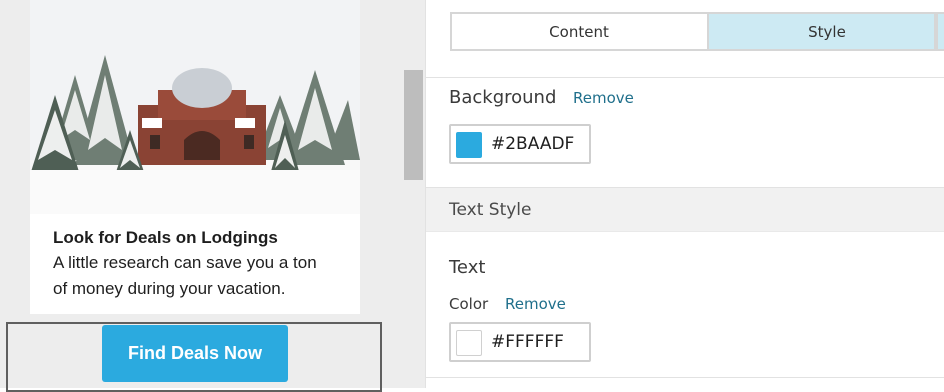 The image size is (944, 392). I want to click on preview-scrollbar-thumb, so click(413, 125).